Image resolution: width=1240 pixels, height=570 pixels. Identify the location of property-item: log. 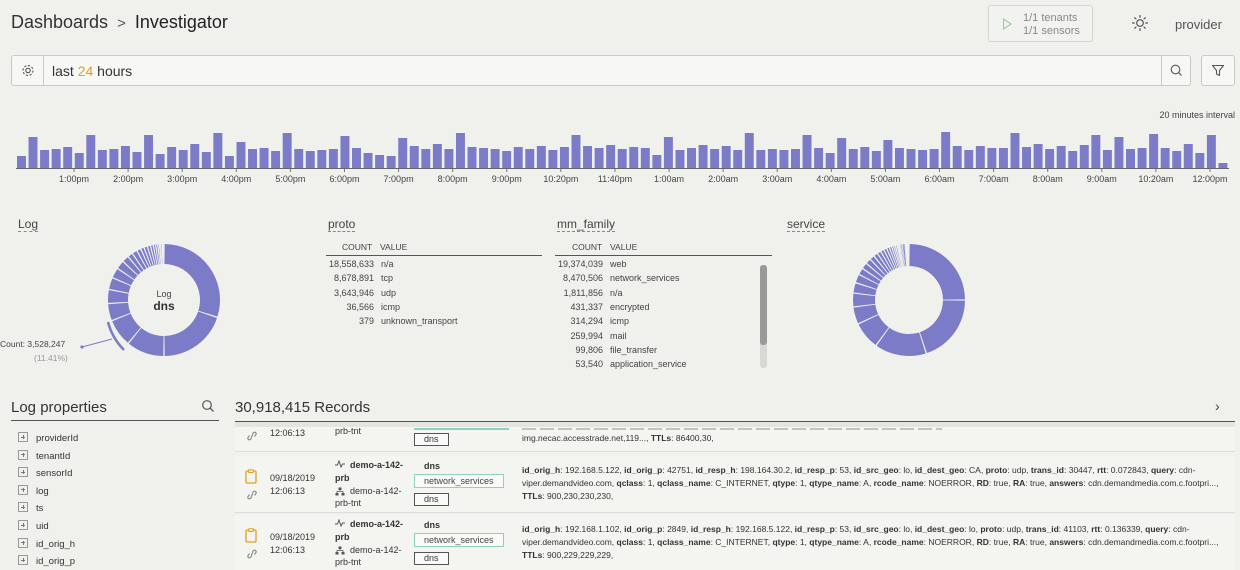
(33, 490).